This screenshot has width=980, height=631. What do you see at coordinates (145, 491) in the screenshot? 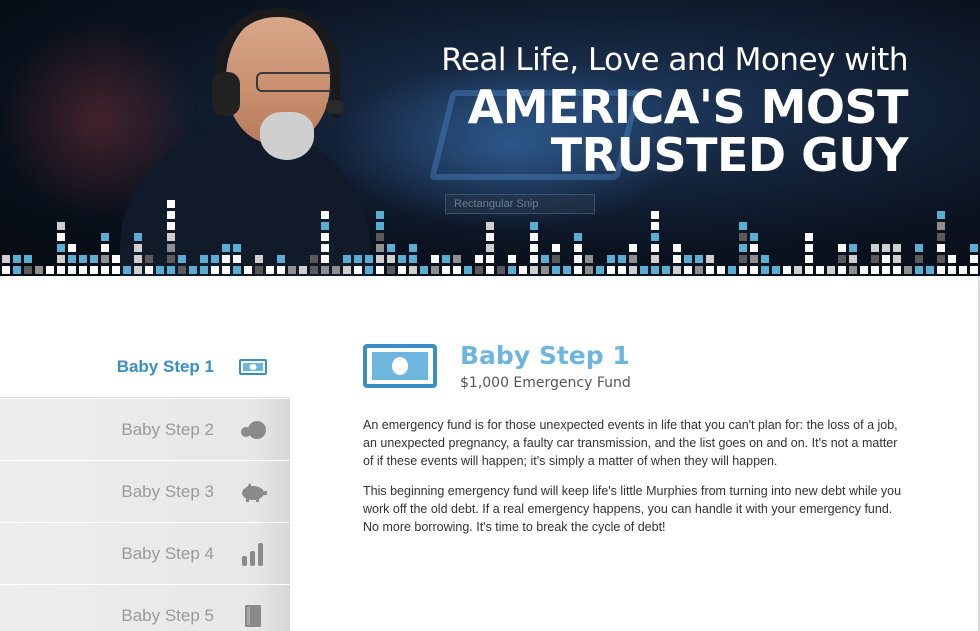
I see `sidebar-item-baby-step-3: Baby Step 3` at bounding box center [145, 491].